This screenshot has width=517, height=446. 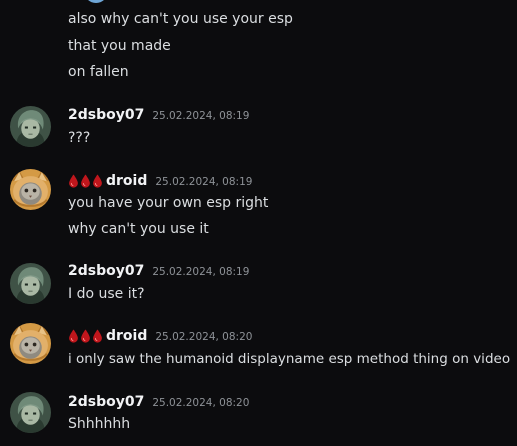 I want to click on message-text: why can't you use it, so click(x=138, y=229).